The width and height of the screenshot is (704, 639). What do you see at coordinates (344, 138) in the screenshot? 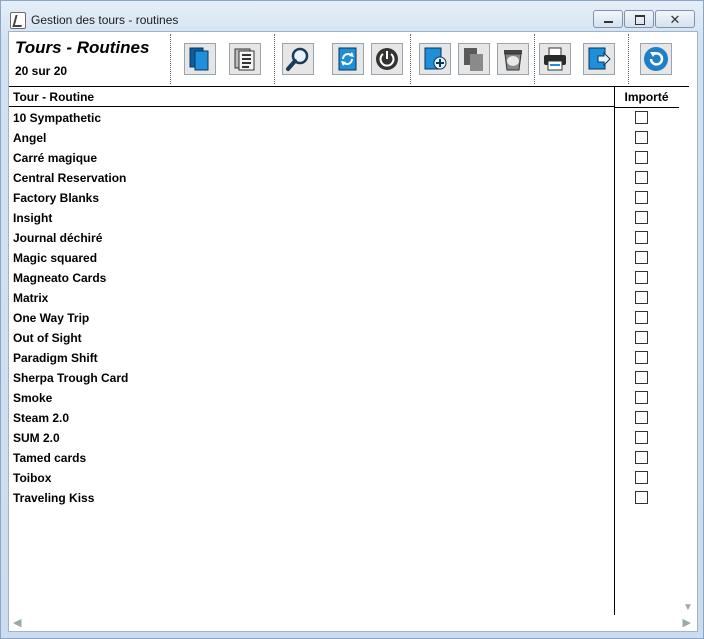
I see `table-row: Angel` at bounding box center [344, 138].